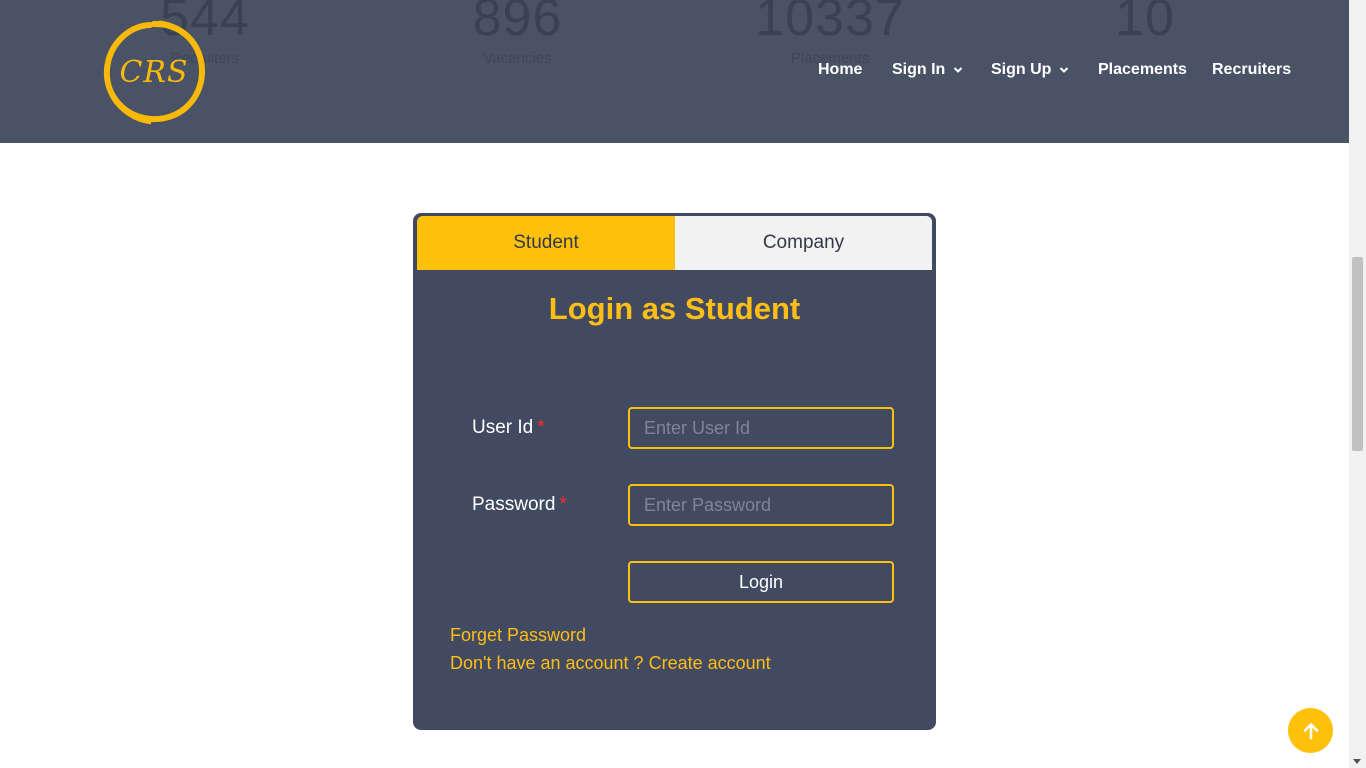 Image resolution: width=1366 pixels, height=768 pixels. I want to click on password-label: Password *, so click(519, 505).